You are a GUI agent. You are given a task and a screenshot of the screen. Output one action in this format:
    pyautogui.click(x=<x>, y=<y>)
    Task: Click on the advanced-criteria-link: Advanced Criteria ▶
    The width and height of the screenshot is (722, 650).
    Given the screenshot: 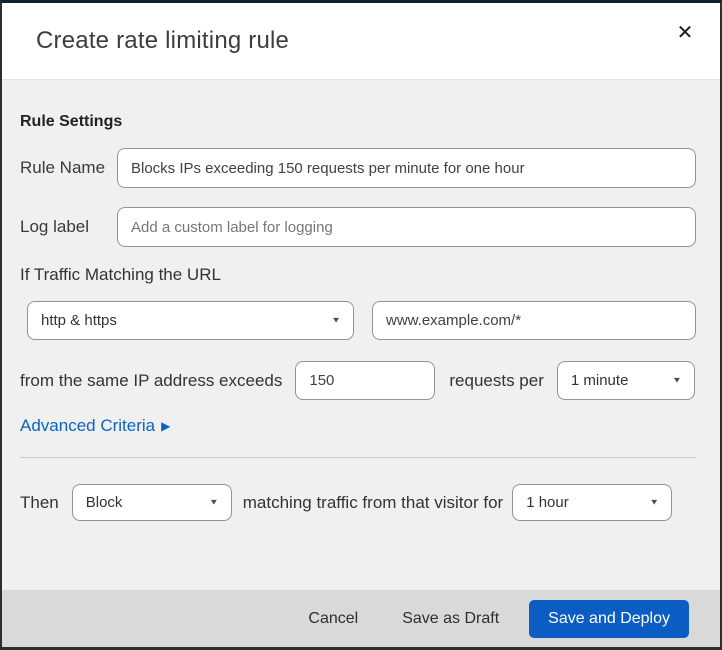 What is the action you would take?
    pyautogui.click(x=95, y=426)
    